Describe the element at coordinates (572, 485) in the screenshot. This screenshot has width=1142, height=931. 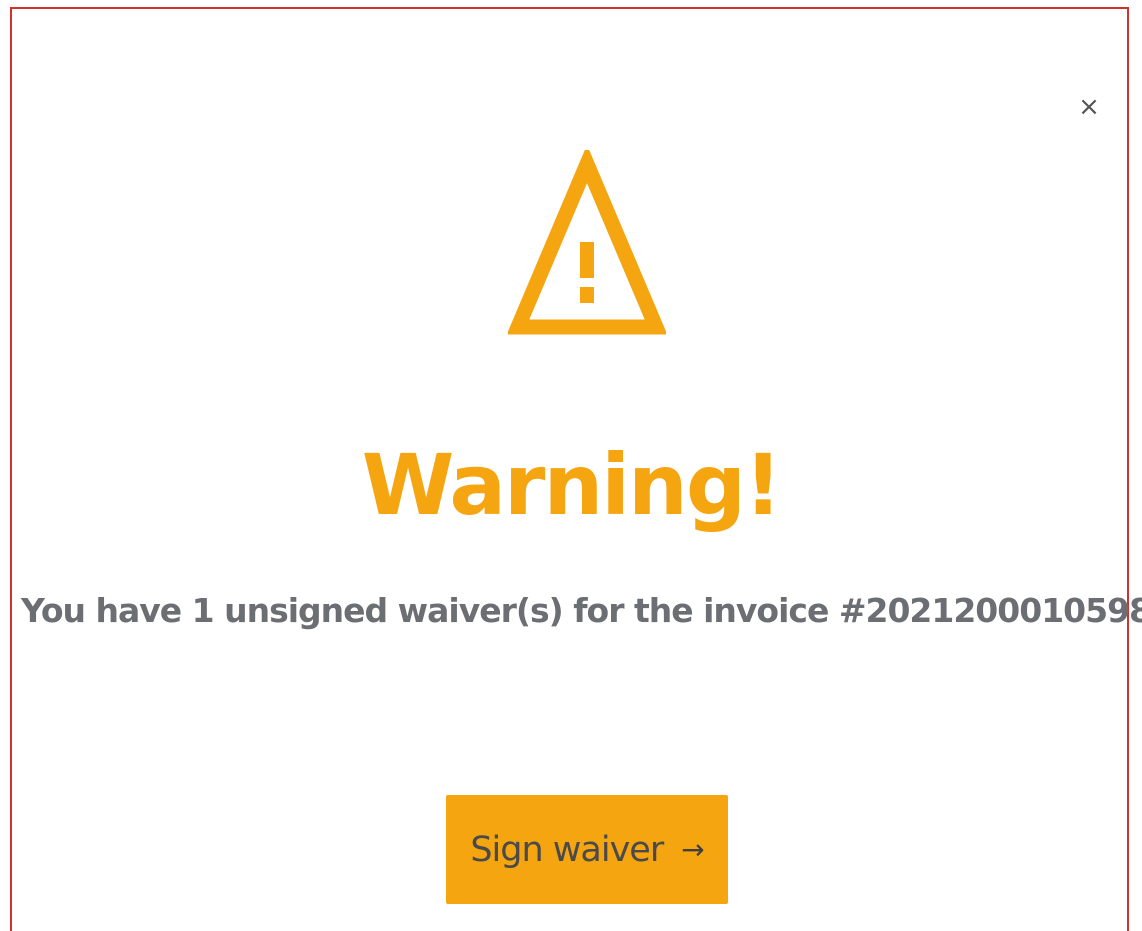
I see `dialog-title: Warning!` at that location.